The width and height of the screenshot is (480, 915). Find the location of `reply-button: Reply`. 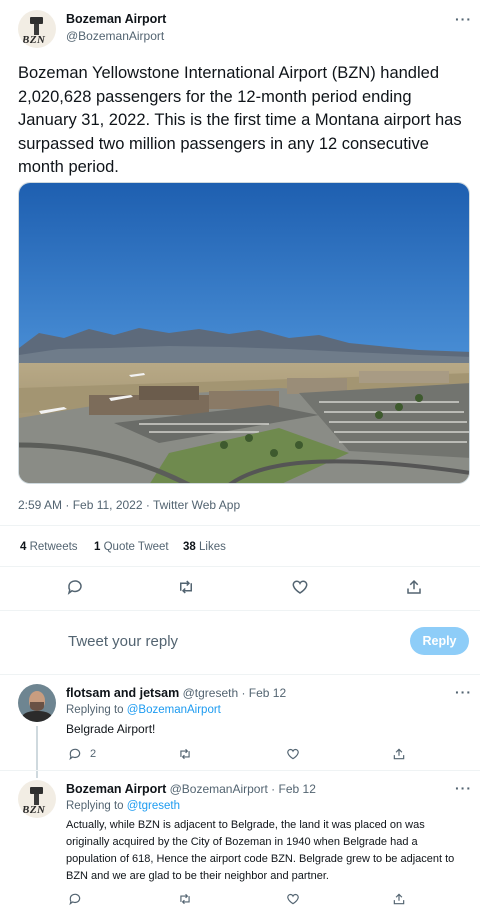

reply-button: Reply is located at coordinates (439, 641).